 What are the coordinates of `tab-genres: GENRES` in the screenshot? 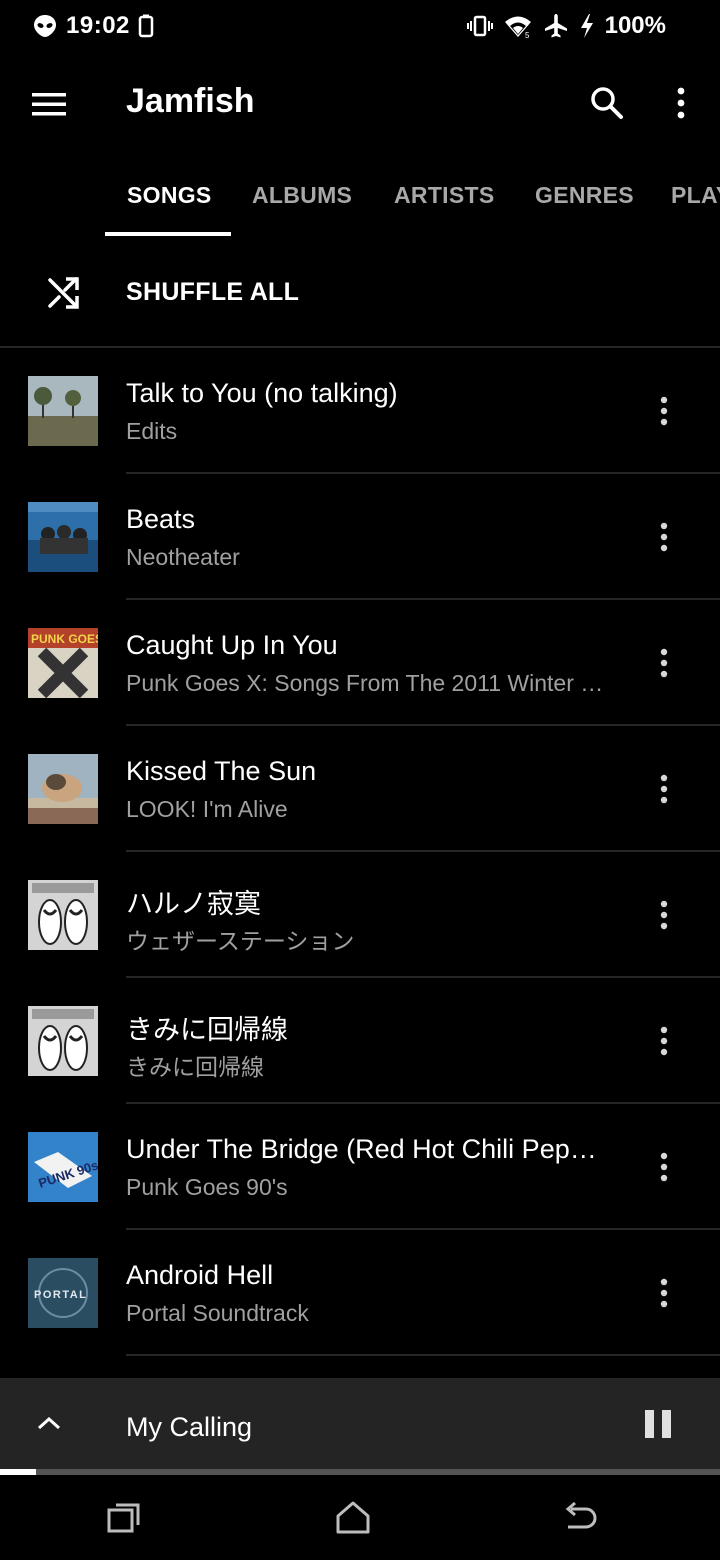 It's located at (584, 195).